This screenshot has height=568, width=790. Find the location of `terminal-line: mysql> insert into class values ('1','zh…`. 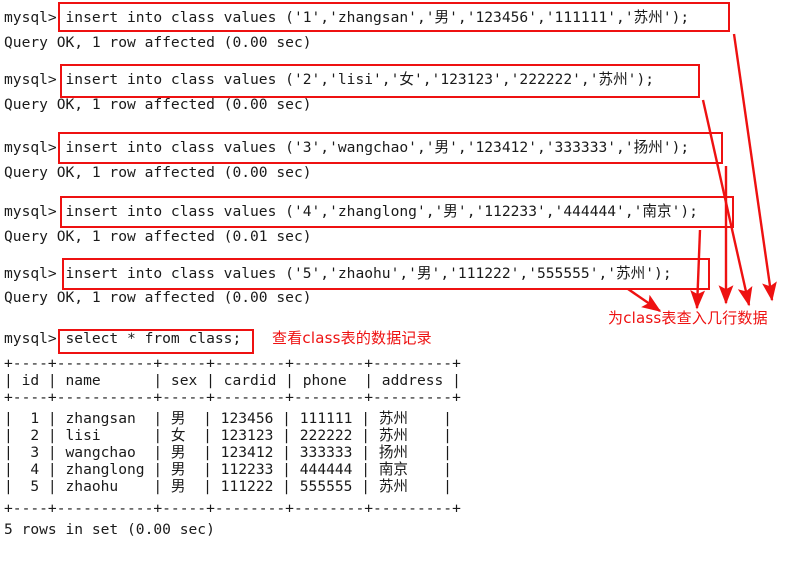

terminal-line: mysql> insert into class values ('1','zh… is located at coordinates (347, 17).